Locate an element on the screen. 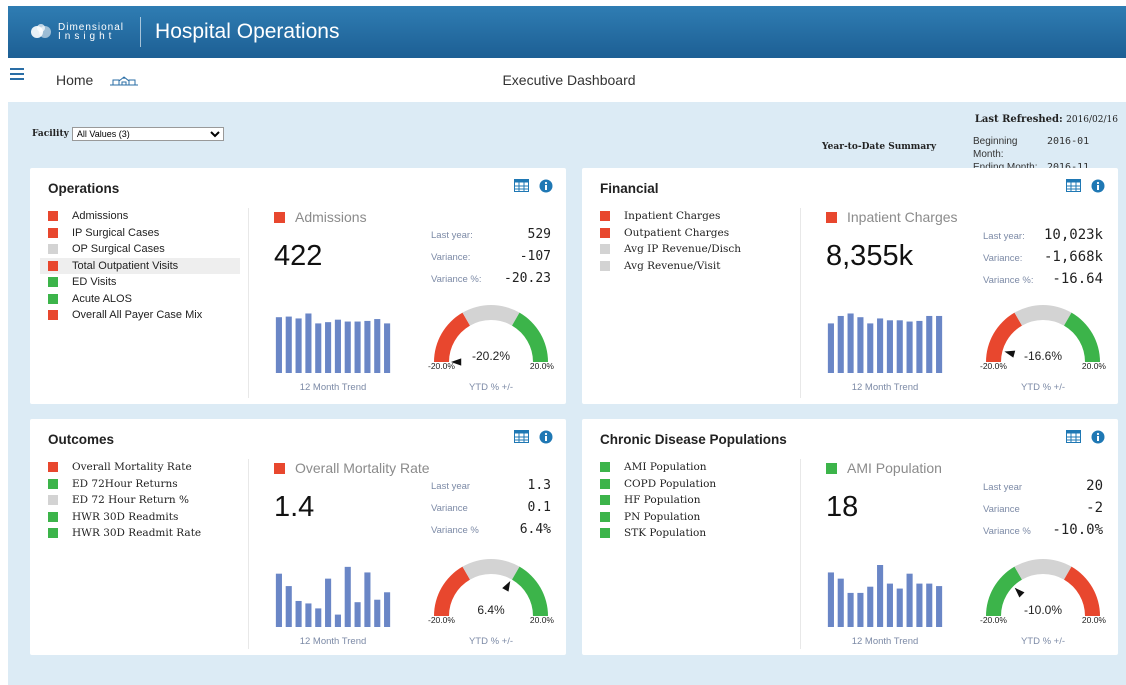  selected-metric-value: 18 is located at coordinates (842, 507).